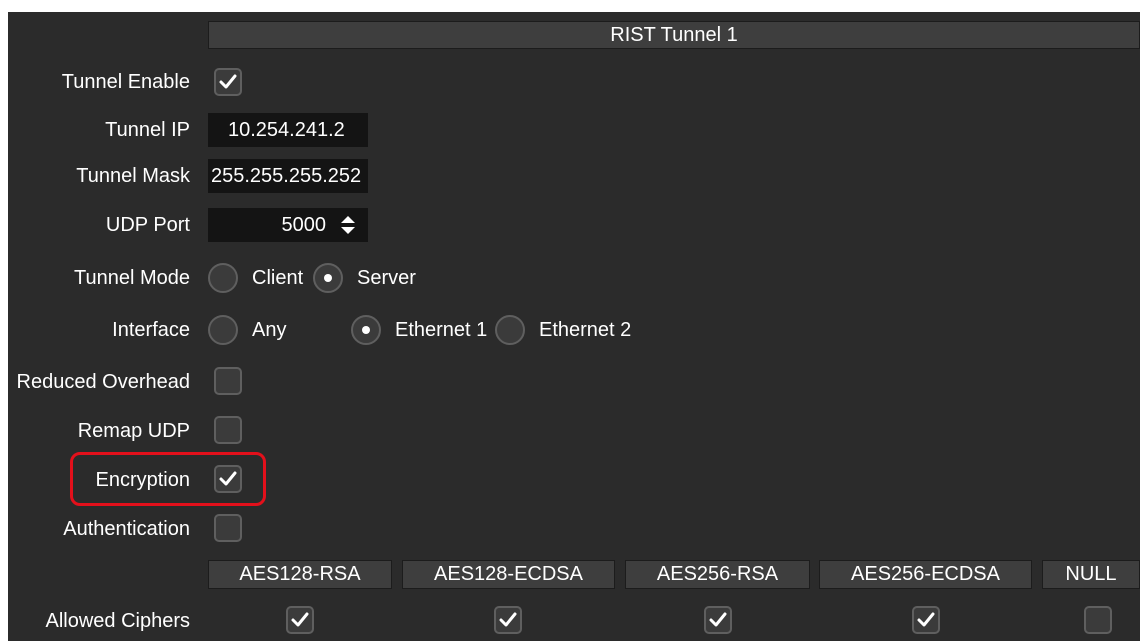 The height and width of the screenshot is (641, 1140). I want to click on tunnel-ip-label: Tunnel IP, so click(147, 130).